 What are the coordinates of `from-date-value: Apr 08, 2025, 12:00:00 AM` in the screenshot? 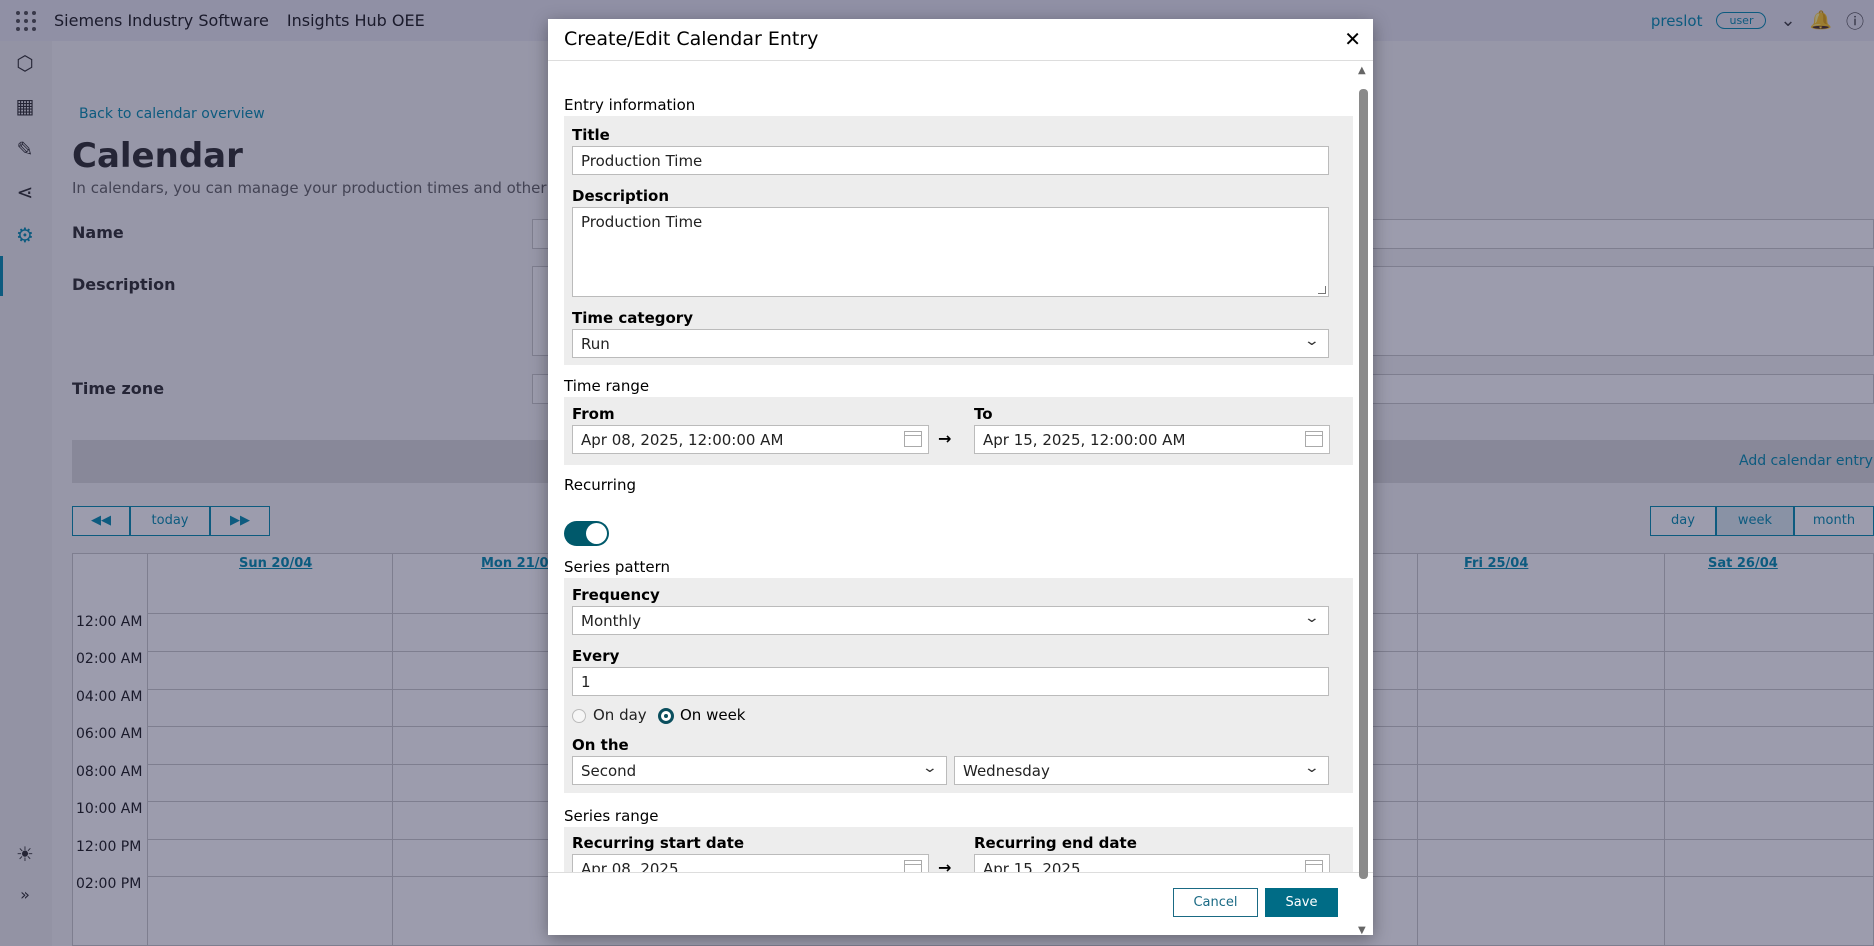 It's located at (682, 440).